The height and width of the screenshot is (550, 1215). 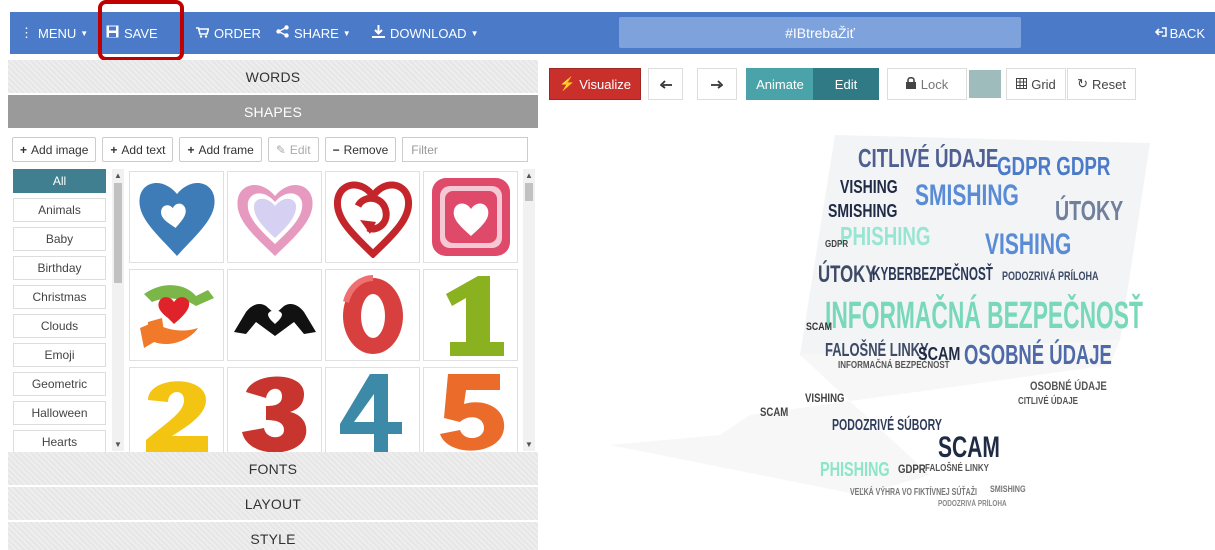 What do you see at coordinates (59, 384) in the screenshot?
I see `category-geometric: Geometric` at bounding box center [59, 384].